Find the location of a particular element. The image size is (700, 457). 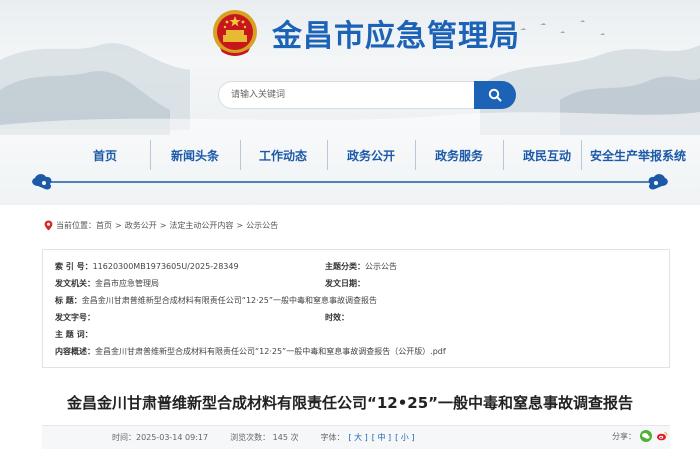

article-title: 金昌金川甘肃普维新型合成材料有限责任公司“12•25”一般中毒和窒息事故调查报告 is located at coordinates (350, 403).